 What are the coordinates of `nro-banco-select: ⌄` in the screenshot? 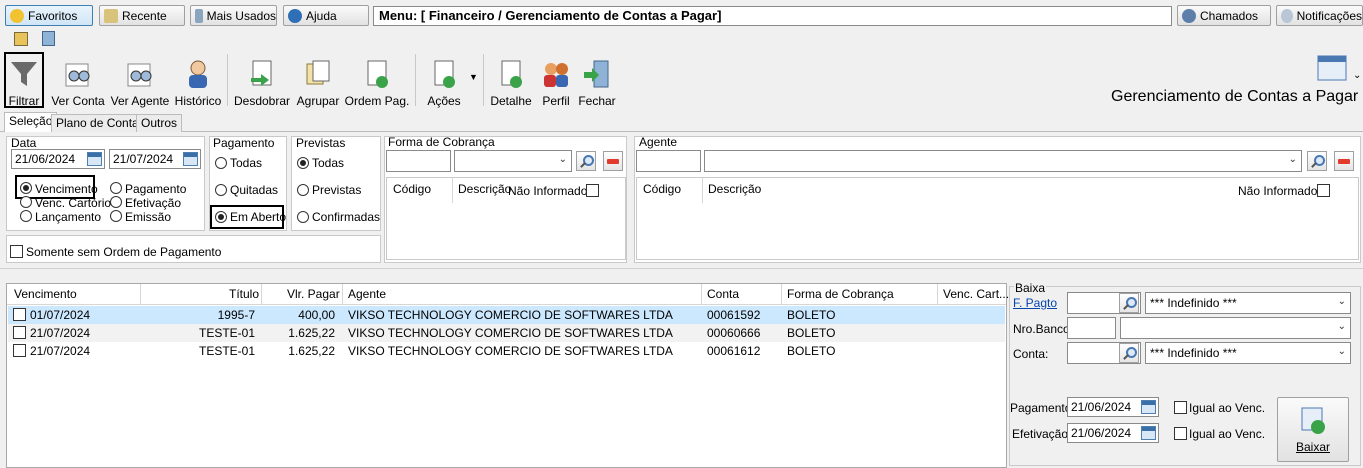 It's located at (1235, 328).